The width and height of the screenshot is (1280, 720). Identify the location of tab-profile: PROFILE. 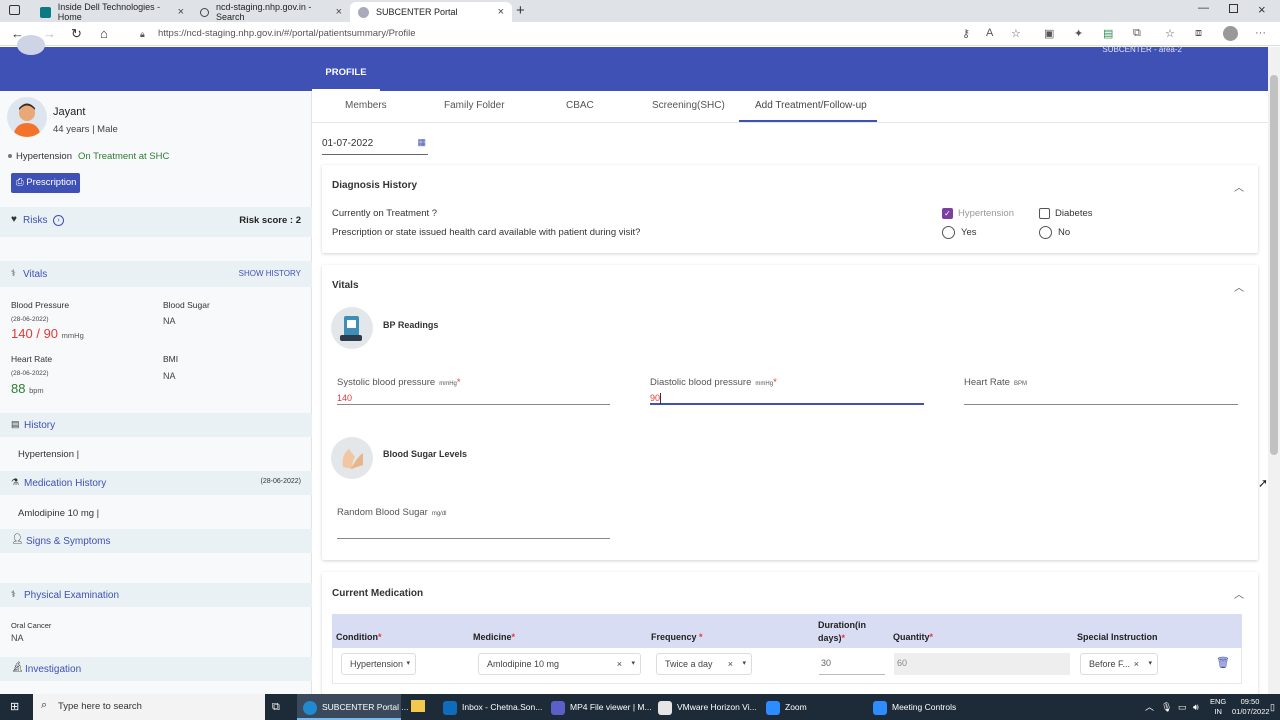
(346, 69).